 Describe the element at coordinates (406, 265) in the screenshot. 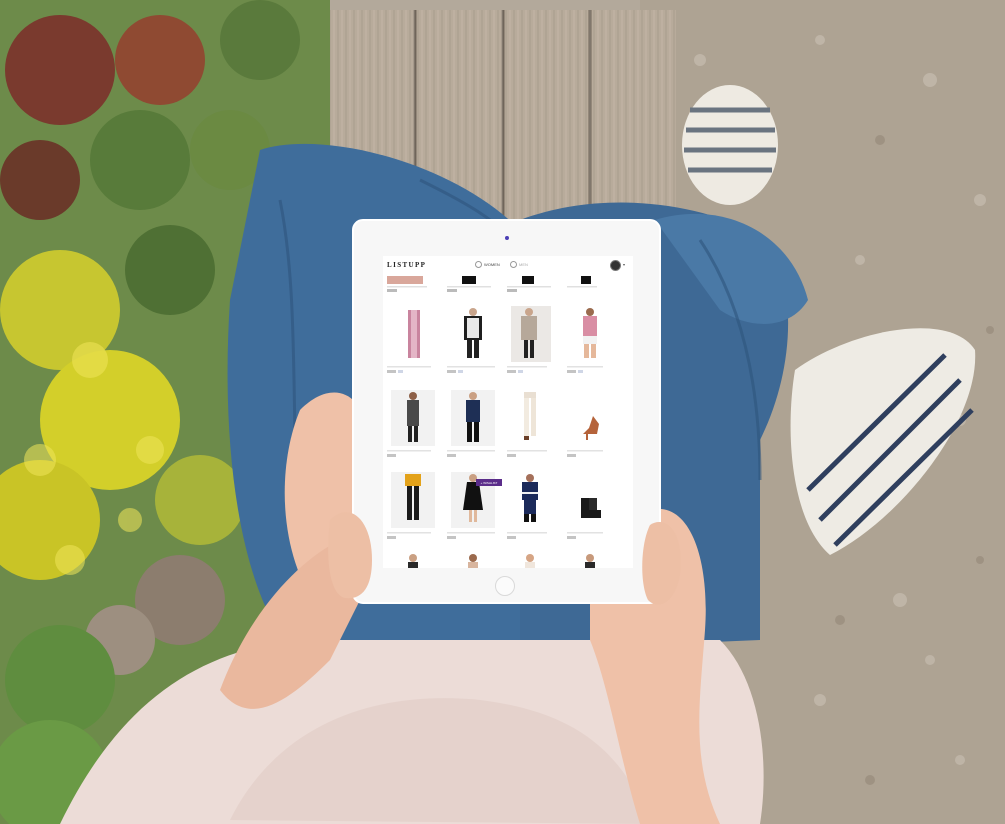

I see `app-logo: LISTUPP` at that location.